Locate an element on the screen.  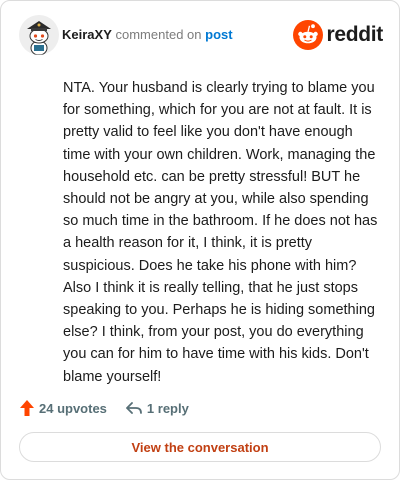
view-conversation-button: View the conversation is located at coordinates (200, 447).